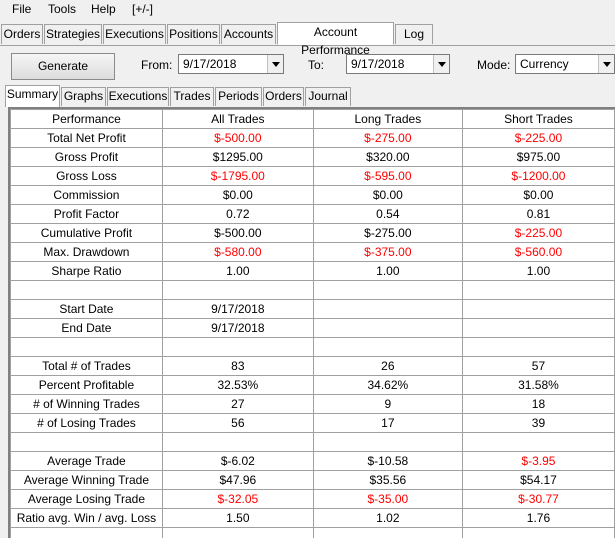  Describe the element at coordinates (307, 10) in the screenshot. I see `menu-bar: File Tools Help [+/-]` at that location.